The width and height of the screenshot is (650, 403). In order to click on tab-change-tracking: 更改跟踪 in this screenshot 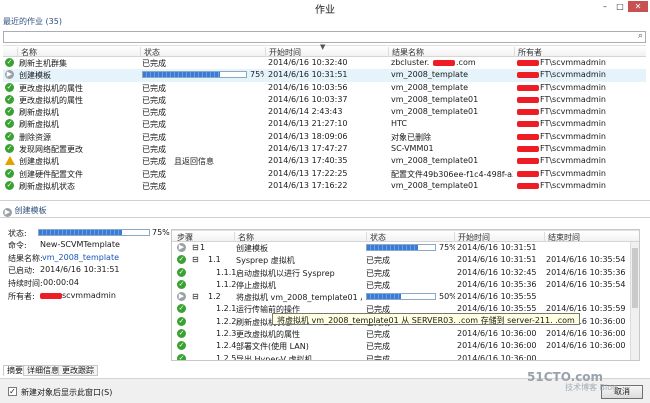, I will do `click(78, 370)`.